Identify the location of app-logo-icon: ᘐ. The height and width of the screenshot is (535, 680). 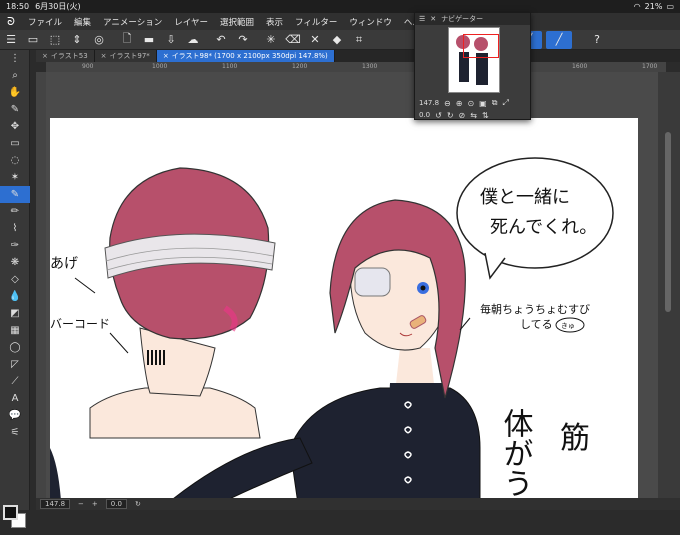
(11, 22).